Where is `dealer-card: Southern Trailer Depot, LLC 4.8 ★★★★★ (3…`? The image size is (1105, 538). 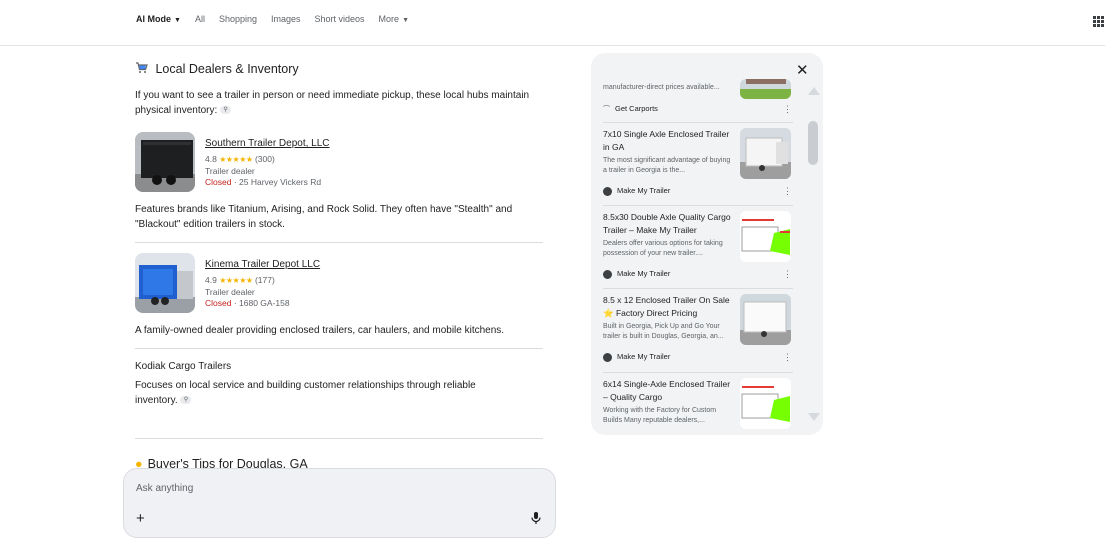
dealer-card: Southern Trailer Depot, LLC 4.8 ★★★★★ (3… is located at coordinates (340, 163).